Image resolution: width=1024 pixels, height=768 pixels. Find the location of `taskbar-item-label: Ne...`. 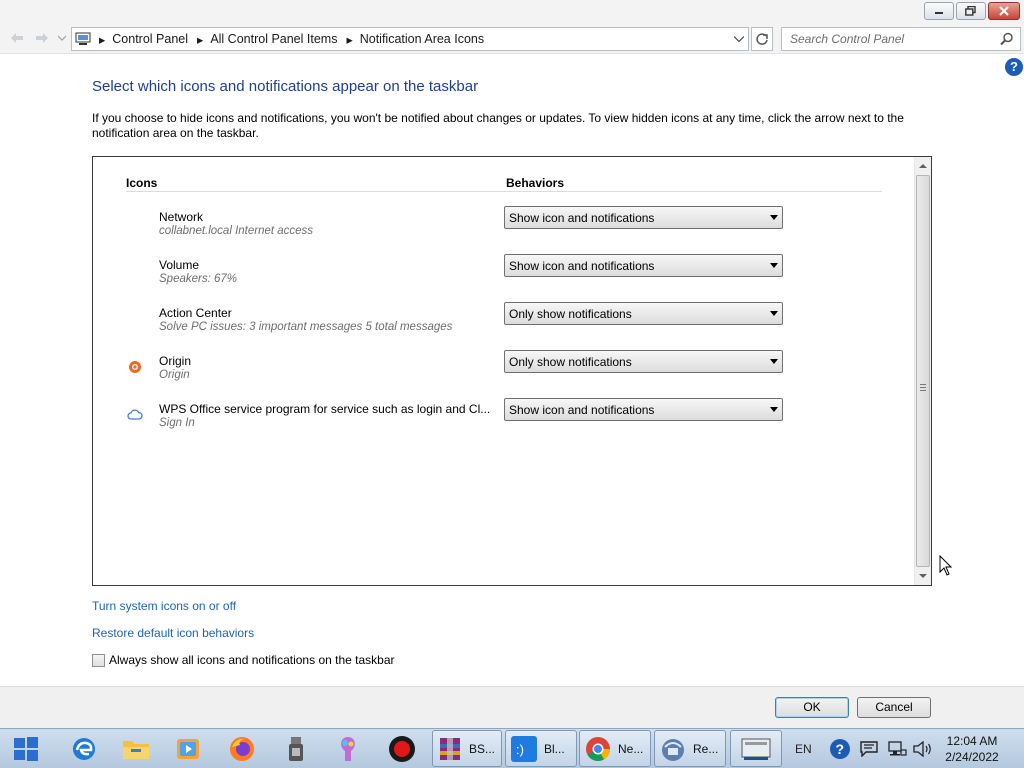

taskbar-item-label: Ne... is located at coordinates (631, 748).